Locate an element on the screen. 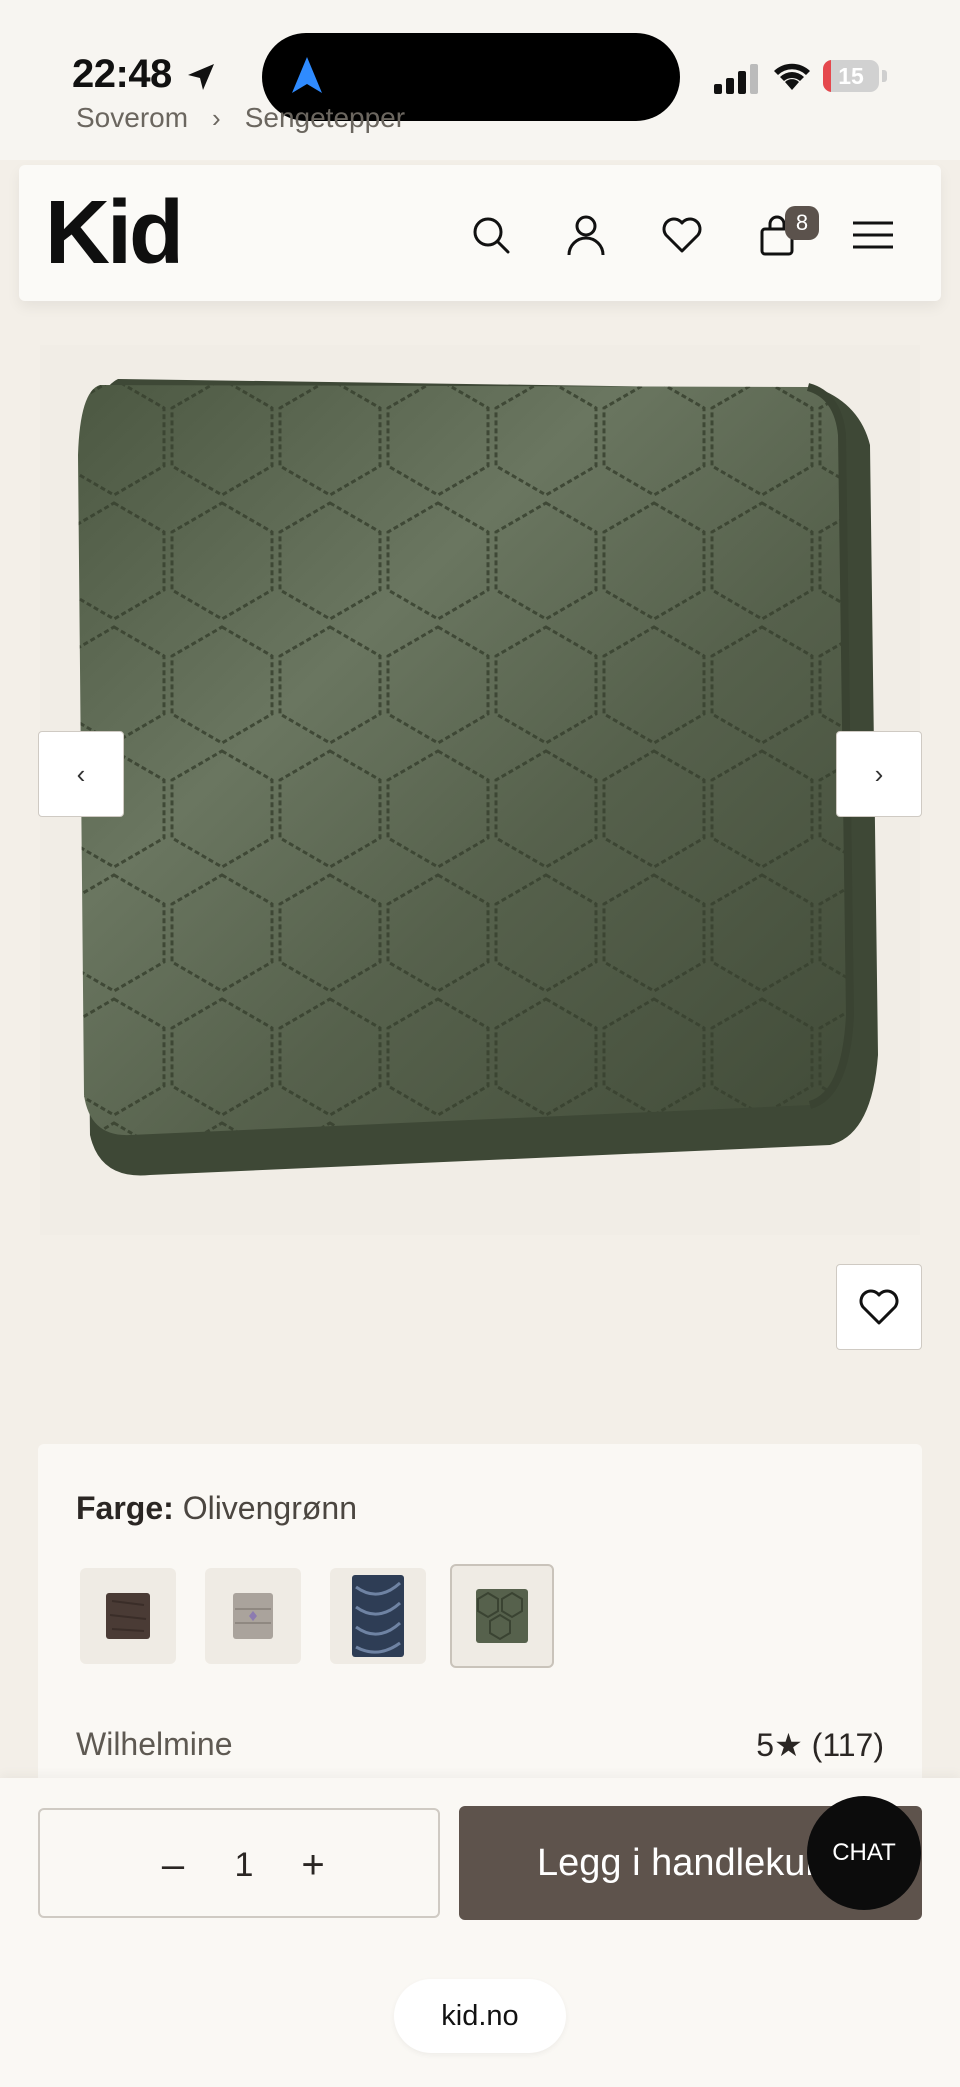  add-to-wishlist-button is located at coordinates (879, 1307).